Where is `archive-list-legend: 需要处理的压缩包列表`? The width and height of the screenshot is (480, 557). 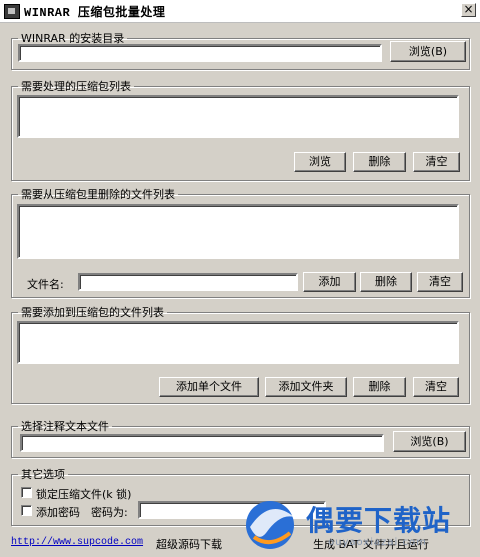 archive-list-legend: 需要处理的压缩包列表 is located at coordinates (76, 86).